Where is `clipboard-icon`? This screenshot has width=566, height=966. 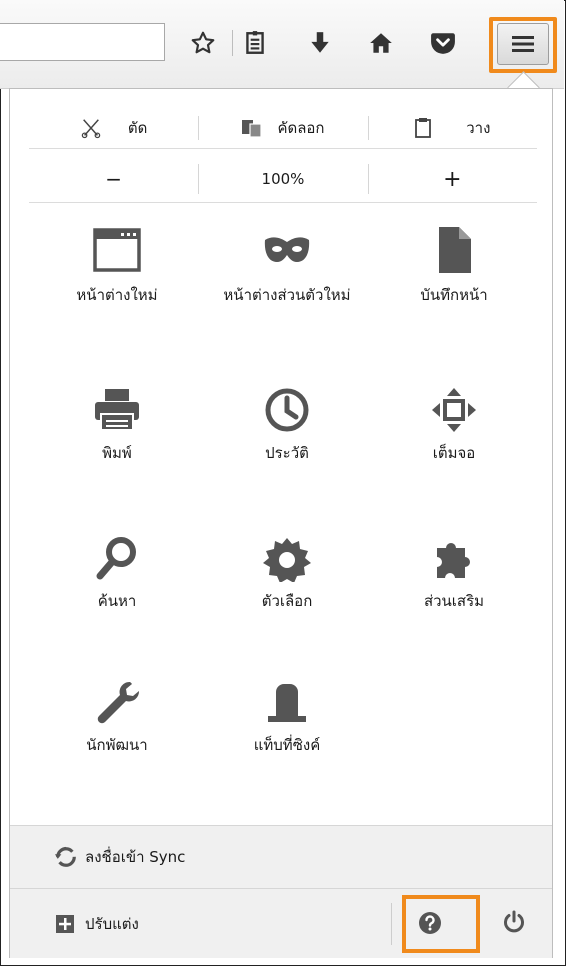
clipboard-icon is located at coordinates (423, 128).